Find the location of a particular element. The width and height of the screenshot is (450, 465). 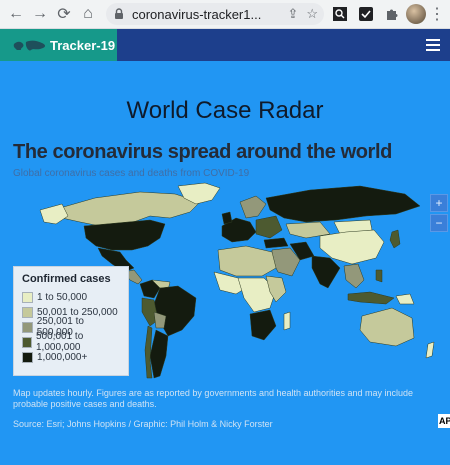

uk-region is located at coordinates (227, 218).